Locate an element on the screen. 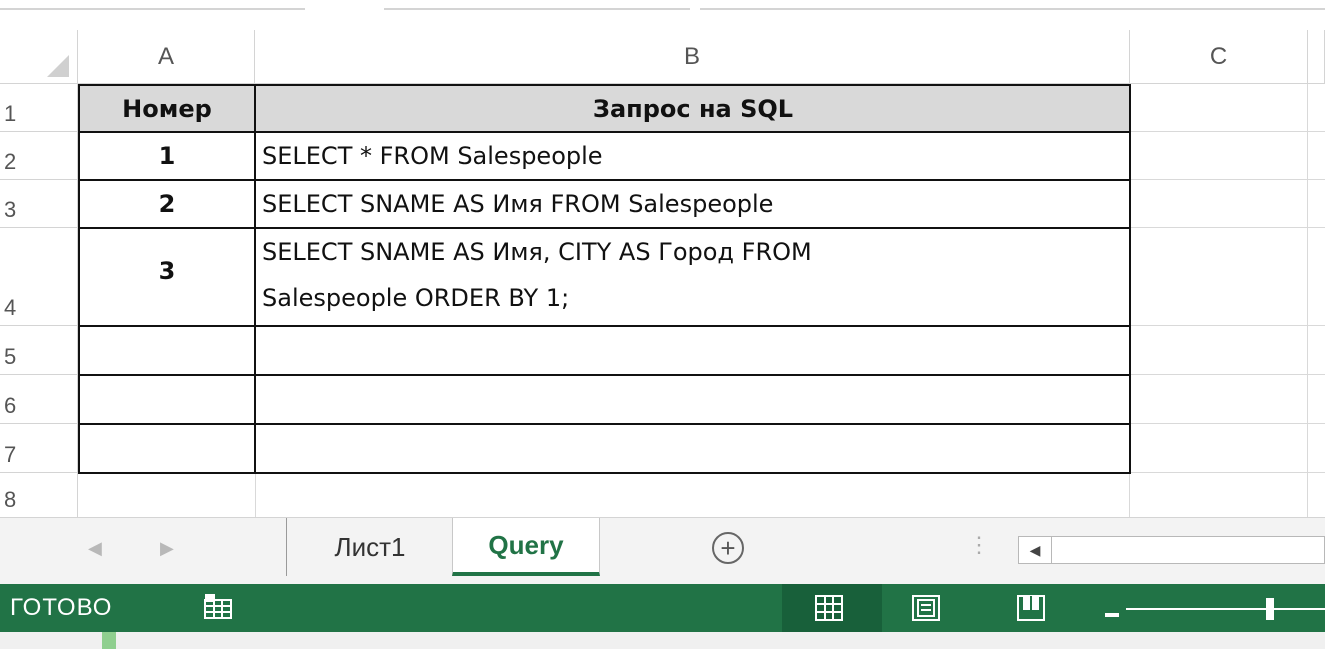 This screenshot has height=649, width=1325. row-number: 7 is located at coordinates (10, 454).